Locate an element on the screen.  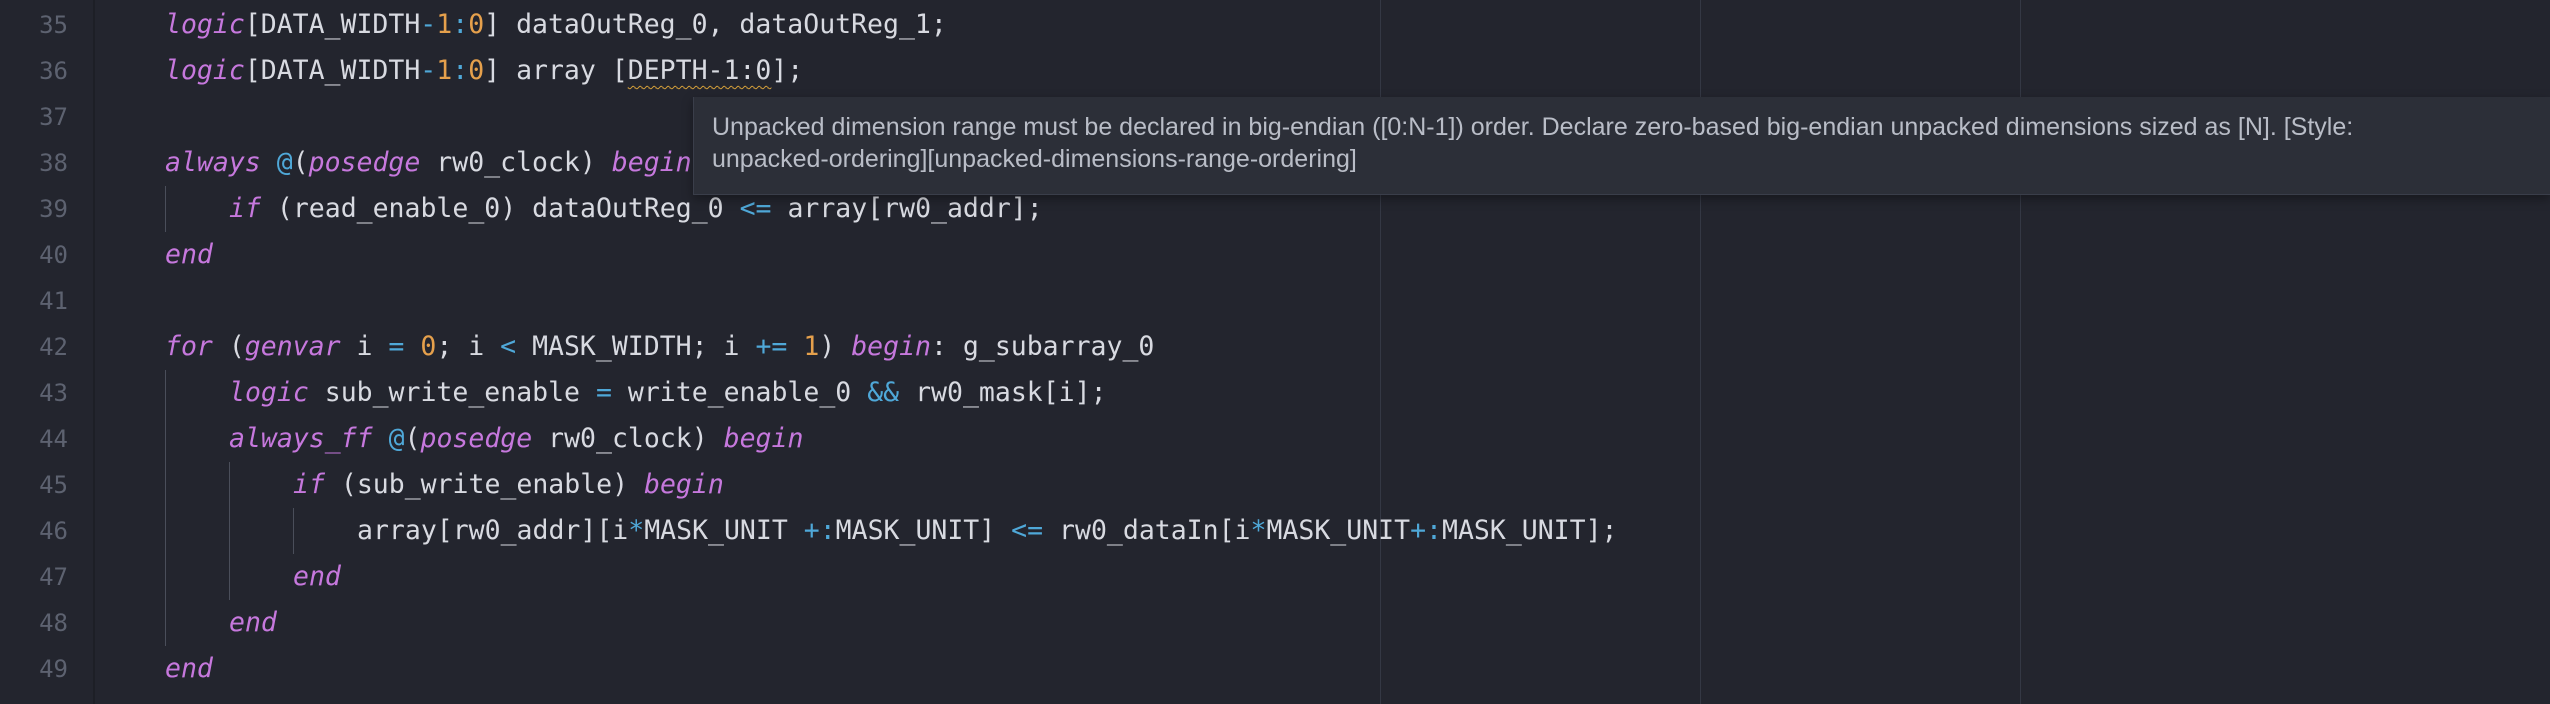
code-line: always_ff @(posedge rw0_clock) begin is located at coordinates (1275, 439).